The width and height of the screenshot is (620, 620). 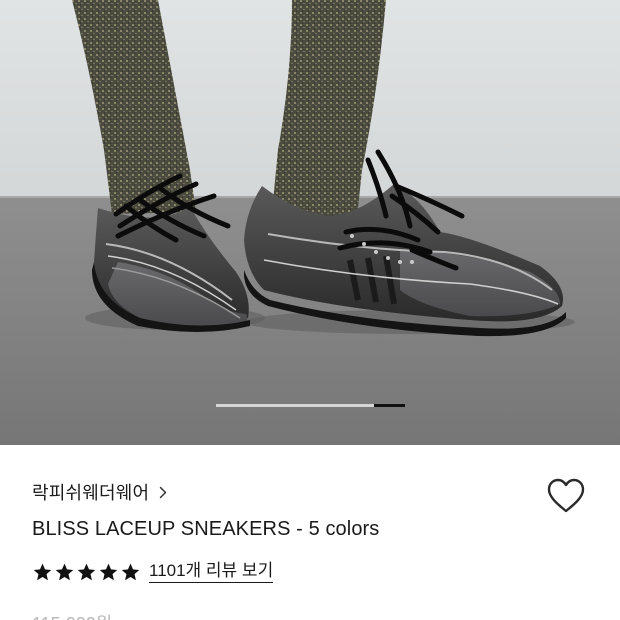 I want to click on brand-name: 락피쉬웨더웨어, so click(x=91, y=493).